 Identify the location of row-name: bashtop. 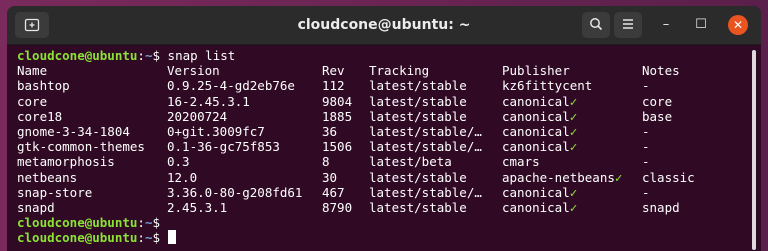
(43, 86).